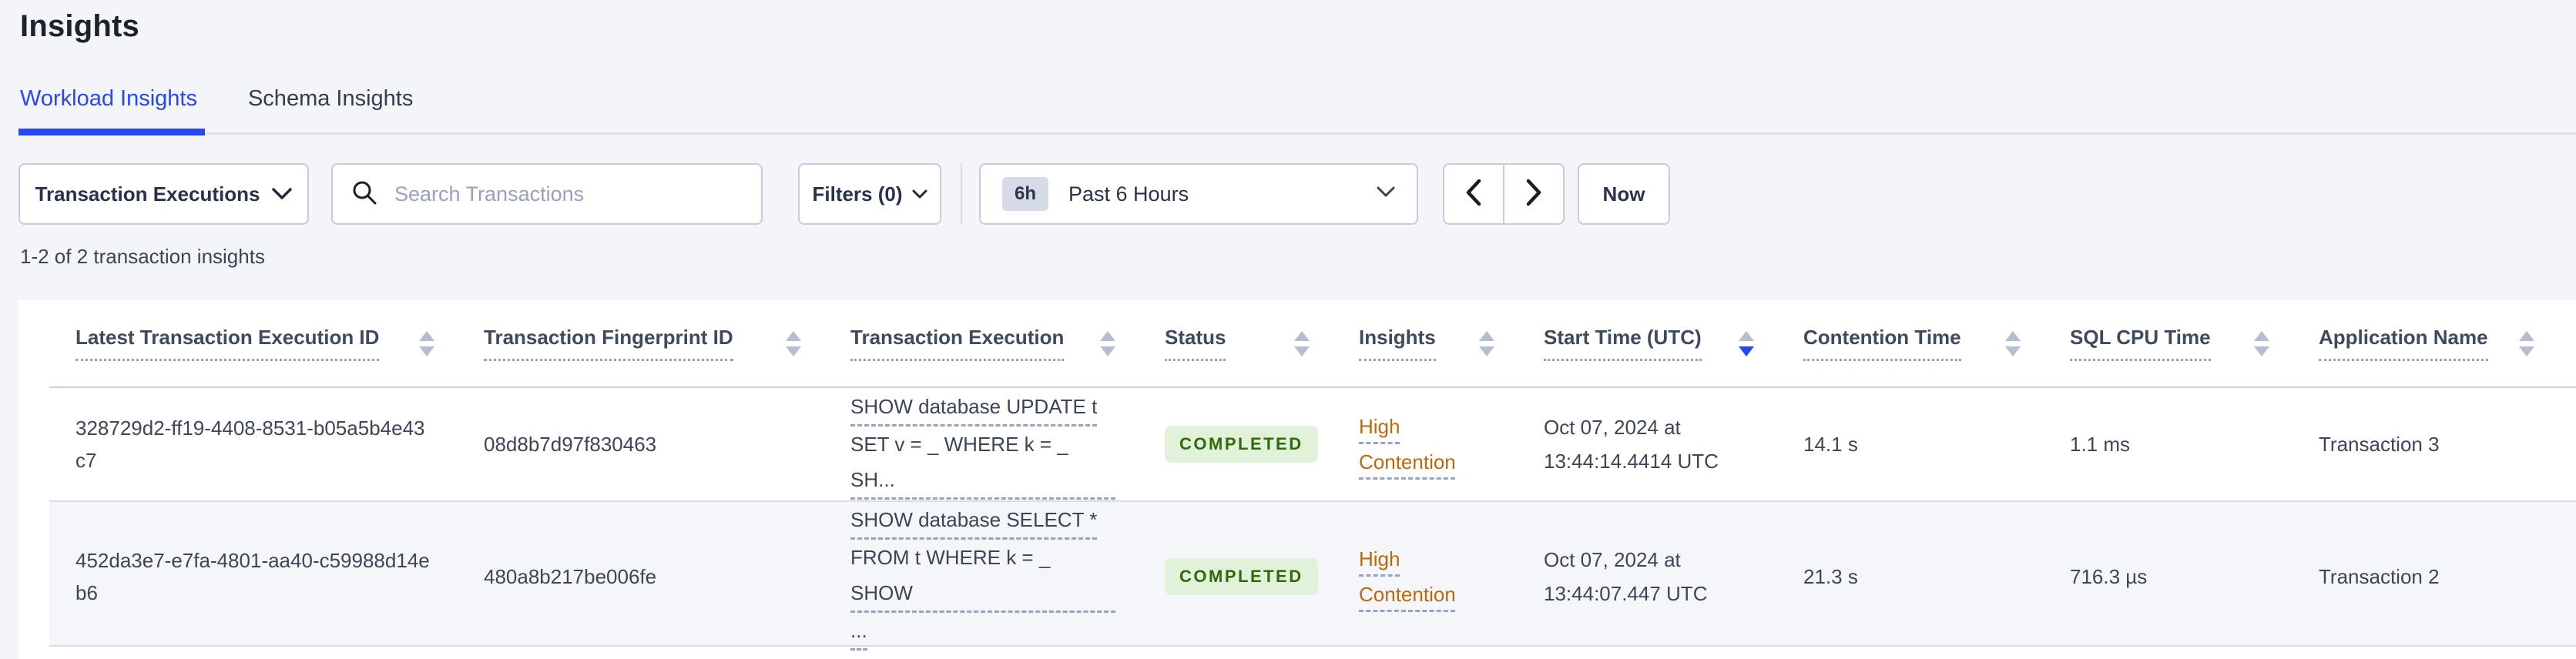  Describe the element at coordinates (568, 194) in the screenshot. I see `search-input` at that location.